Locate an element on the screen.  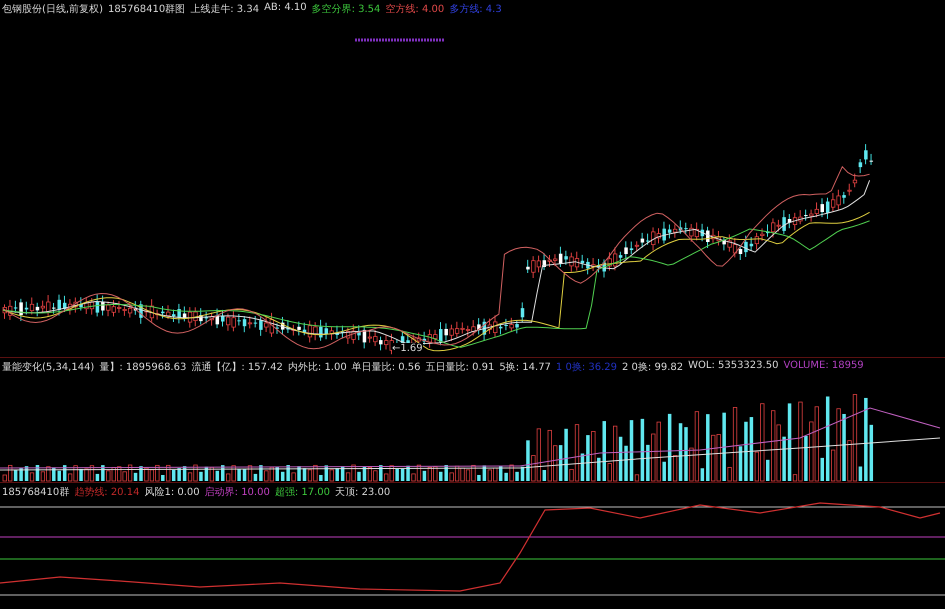
indicator-value: 2 0换: 99.82 is located at coordinates (653, 367).